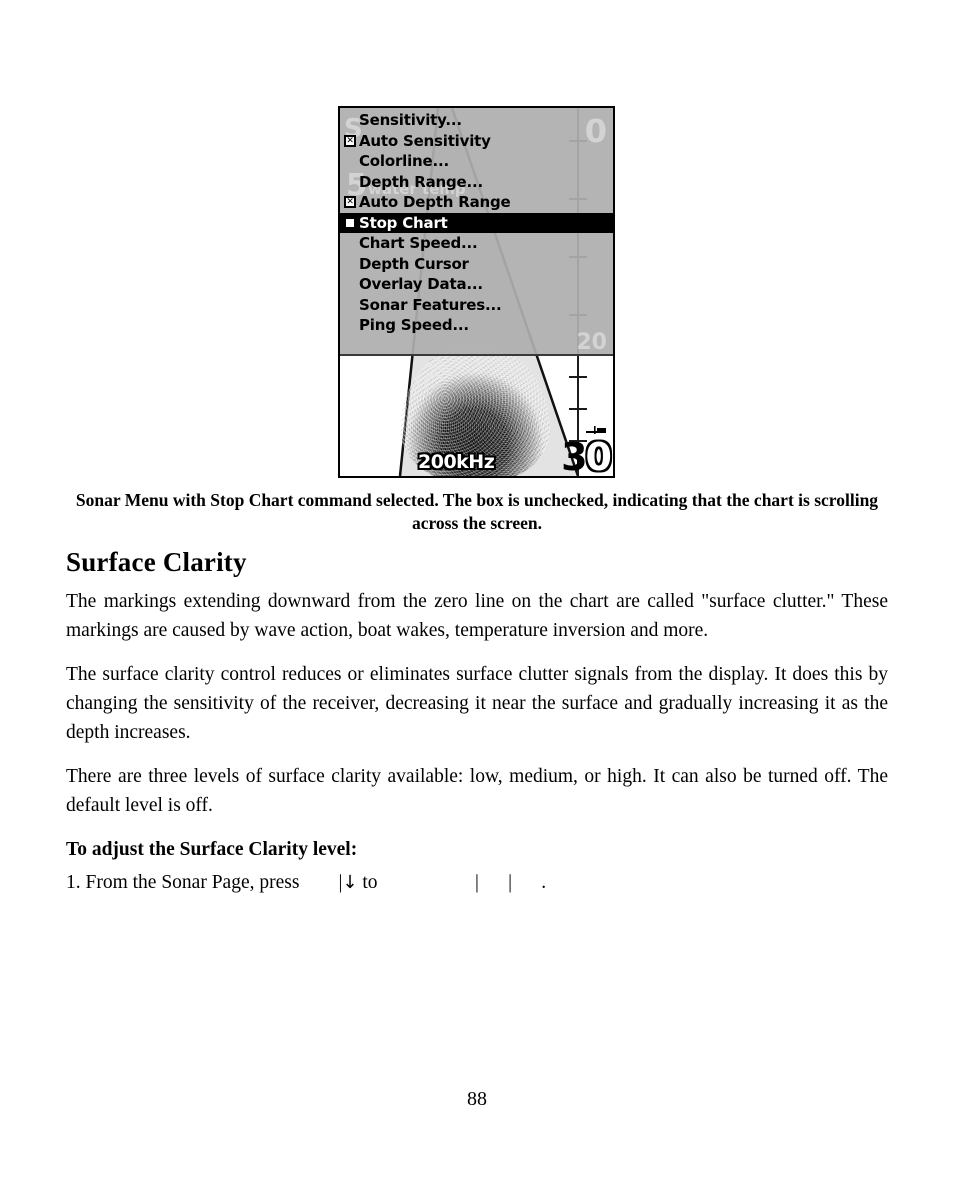 Image resolution: width=954 pixels, height=1199 pixels. I want to click on step-gap-one, so click(318, 882).